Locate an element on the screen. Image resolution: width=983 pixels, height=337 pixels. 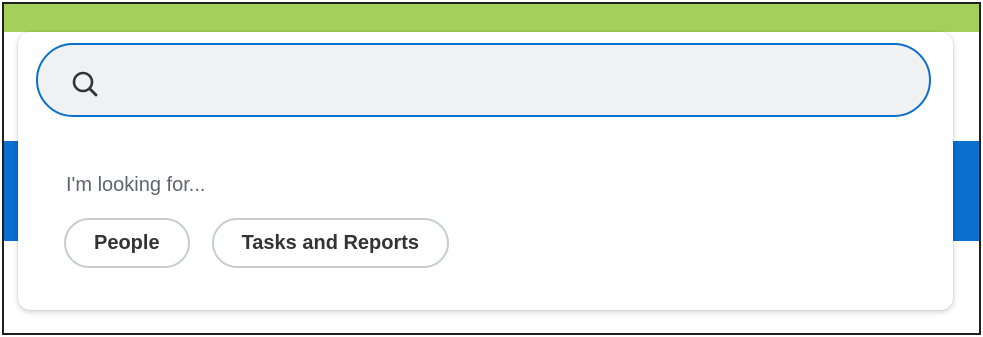
top-banner is located at coordinates (491, 18).